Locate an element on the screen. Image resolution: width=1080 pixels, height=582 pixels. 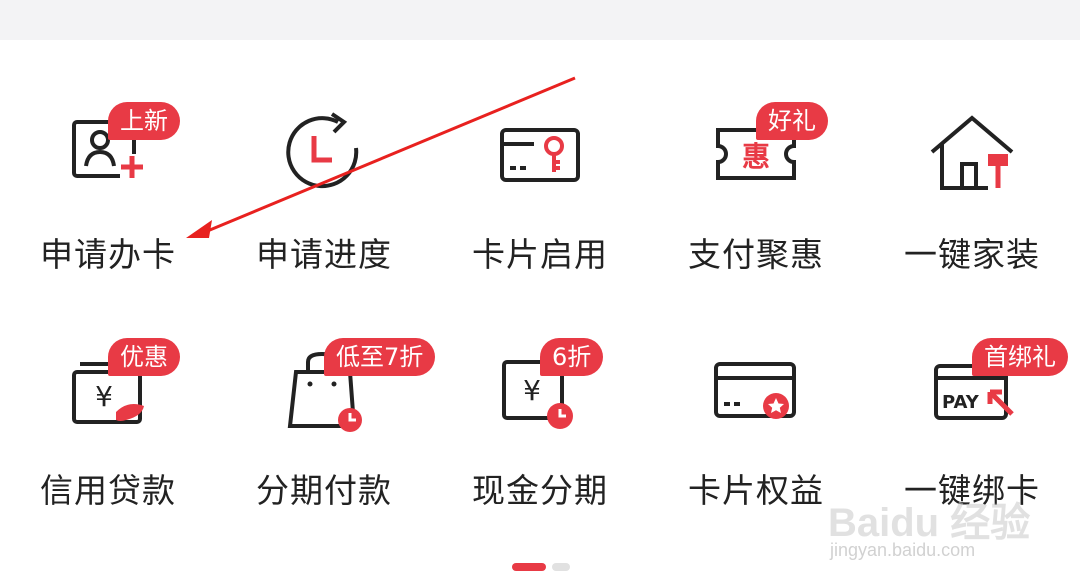
badge-discount: 优惠 is located at coordinates (144, 357).